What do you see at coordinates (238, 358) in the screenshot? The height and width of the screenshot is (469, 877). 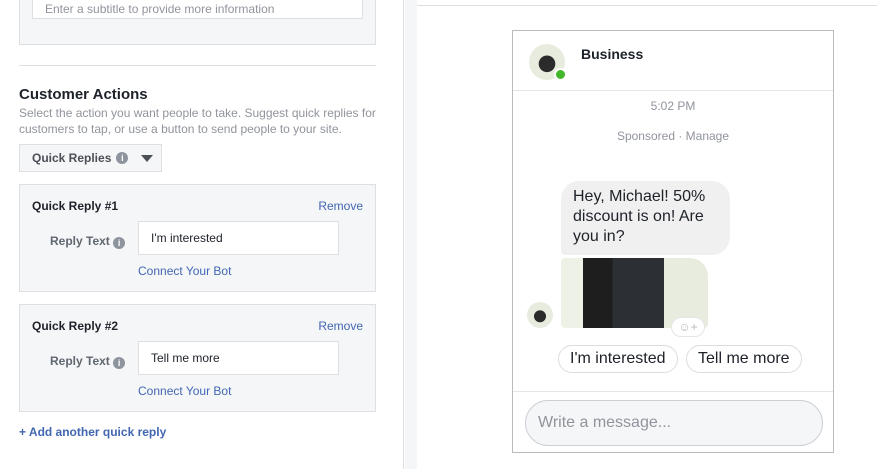 I see `reply-text-input: Tell me more` at bounding box center [238, 358].